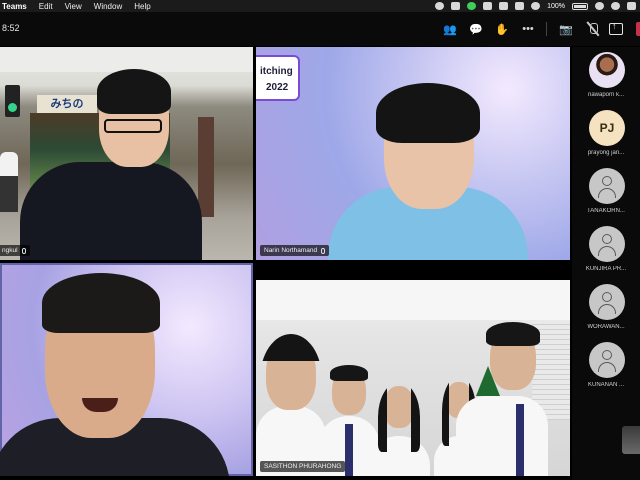 This screenshot has height=480, width=640. I want to click on participant-body, so click(111, 211).